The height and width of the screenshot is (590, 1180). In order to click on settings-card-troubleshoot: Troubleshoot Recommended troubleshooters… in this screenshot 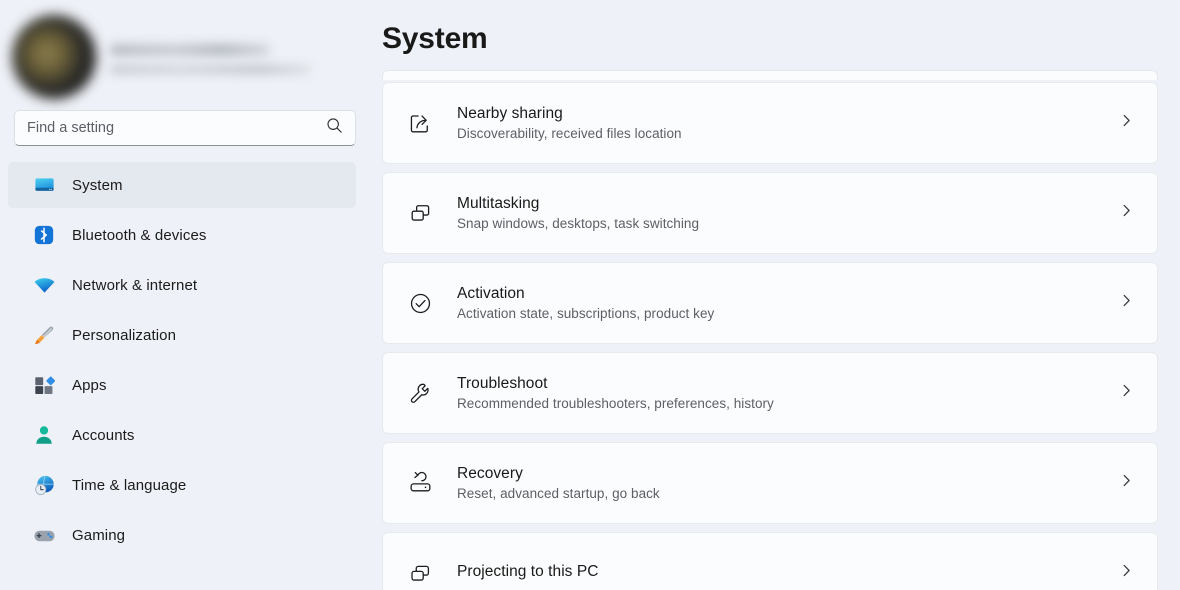, I will do `click(770, 393)`.